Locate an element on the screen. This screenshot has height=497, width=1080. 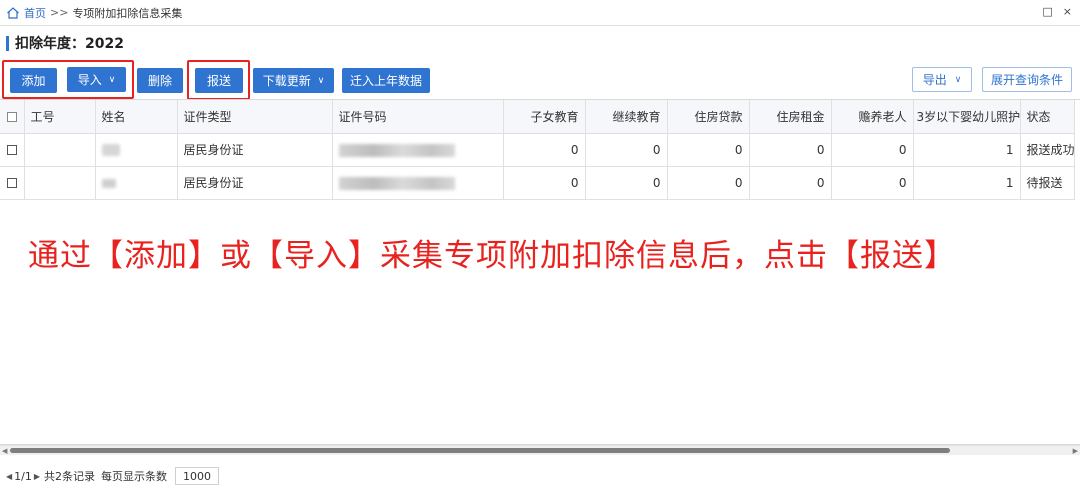
export-button: 导出 ∨ is located at coordinates (942, 79).